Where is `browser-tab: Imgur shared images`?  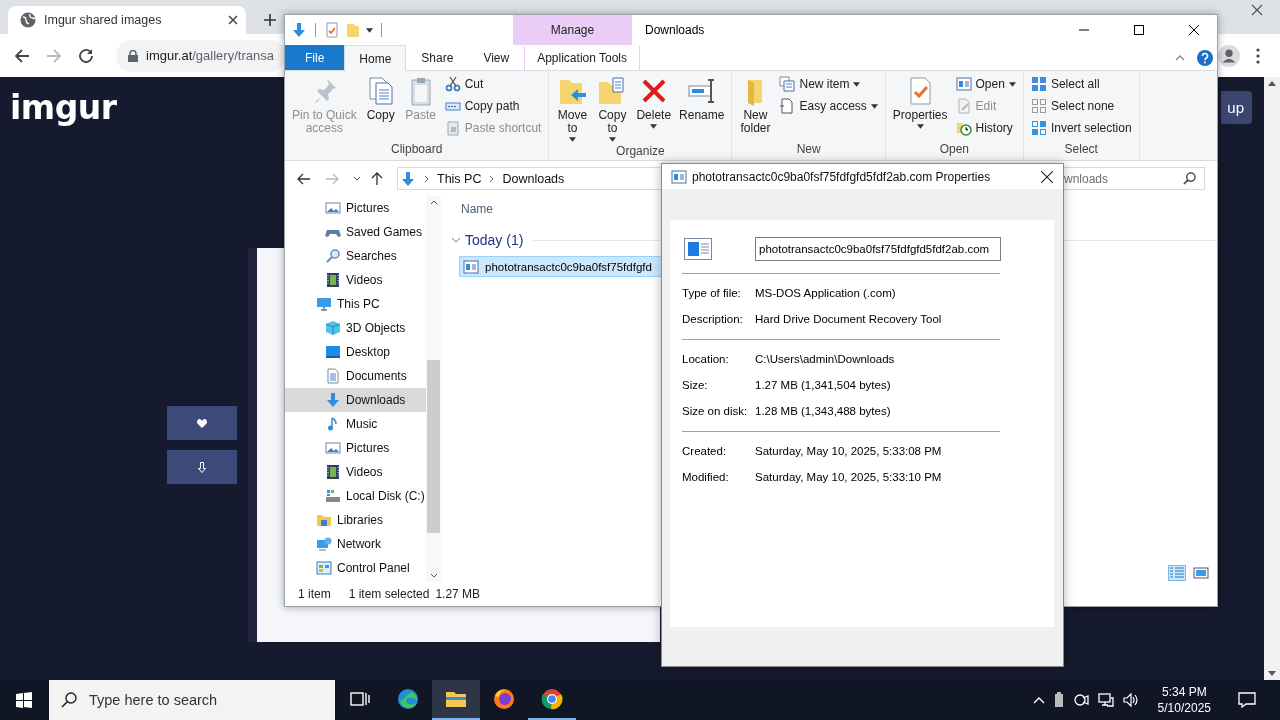 browser-tab: Imgur shared images is located at coordinates (127, 20).